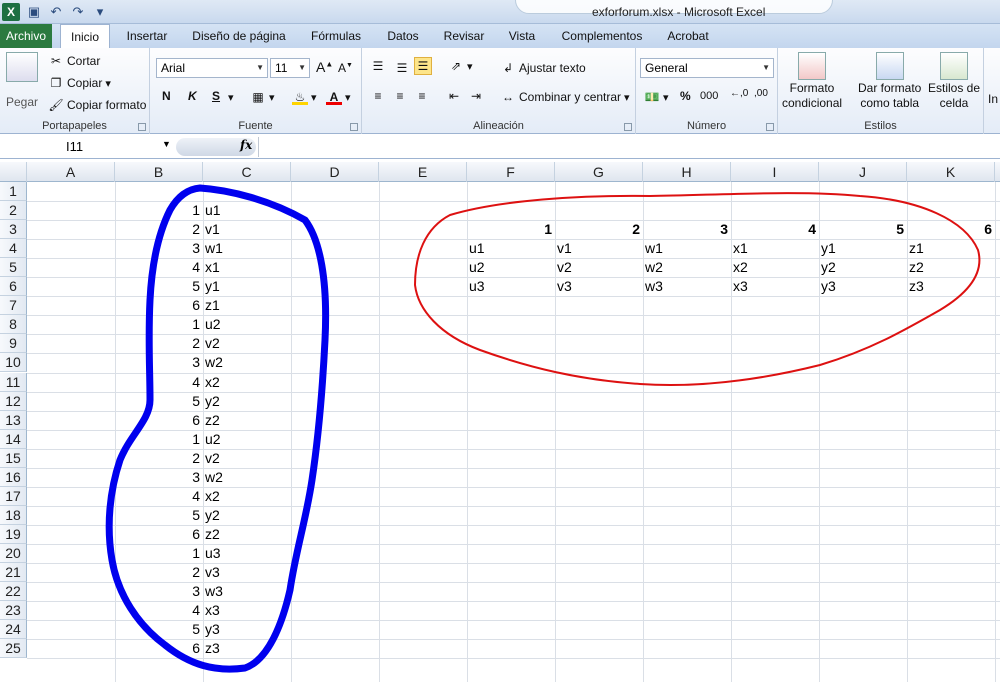 This screenshot has width=1000, height=682. What do you see at coordinates (74, 61) in the screenshot?
I see `cut-button: ✂ Cortar` at bounding box center [74, 61].